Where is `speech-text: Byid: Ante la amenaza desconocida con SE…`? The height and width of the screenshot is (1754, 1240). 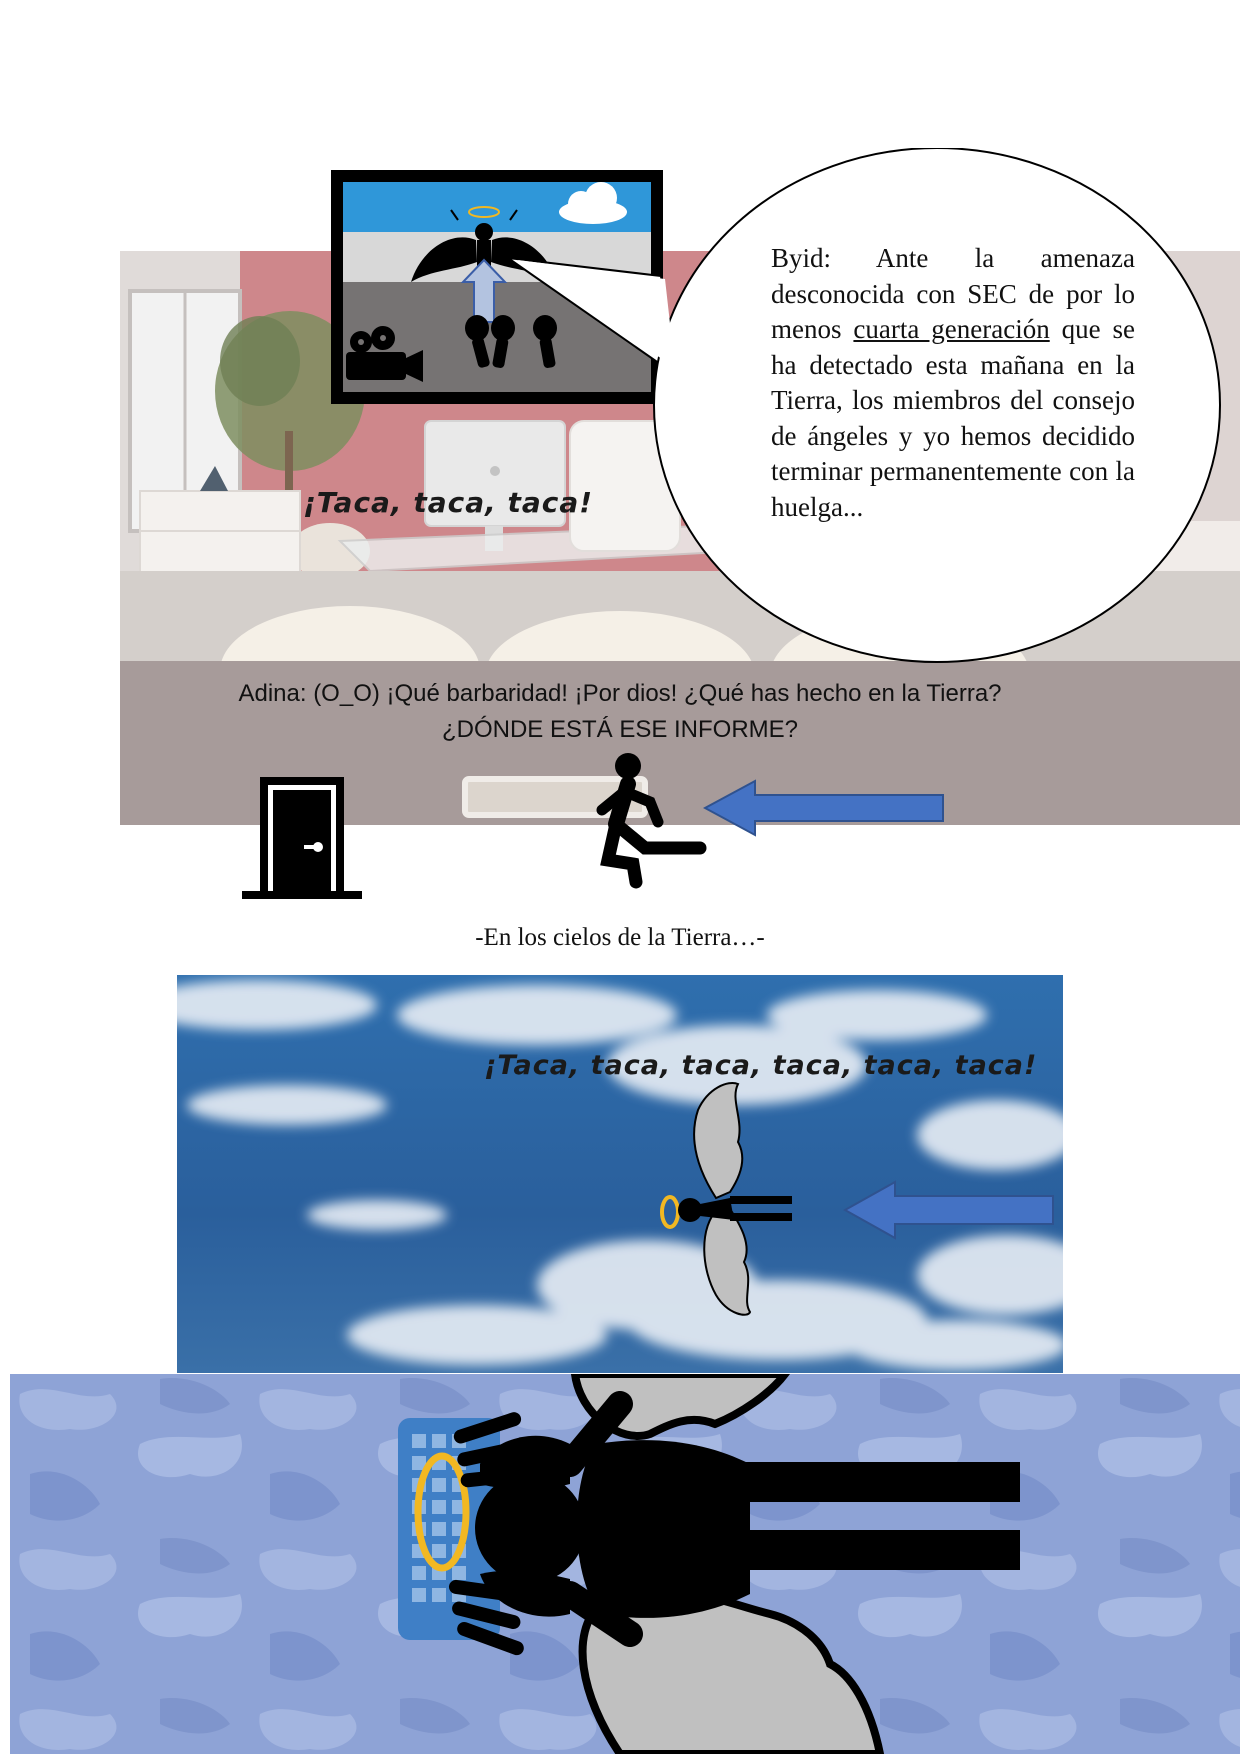
speech-text: Byid: Ante la amenaza desconocida con SE… is located at coordinates (953, 383).